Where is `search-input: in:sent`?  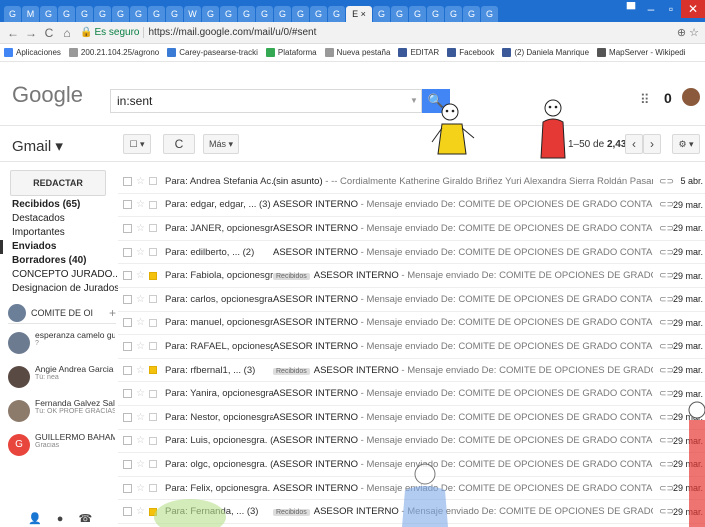
search-input: in:sent is located at coordinates (266, 101).